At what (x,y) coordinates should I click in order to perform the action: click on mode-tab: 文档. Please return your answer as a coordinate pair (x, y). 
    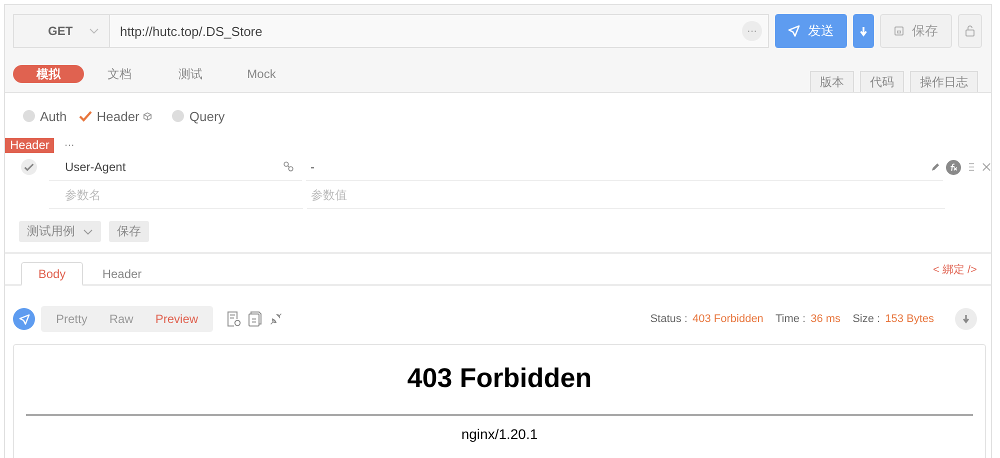
    Looking at the image, I should click on (119, 74).